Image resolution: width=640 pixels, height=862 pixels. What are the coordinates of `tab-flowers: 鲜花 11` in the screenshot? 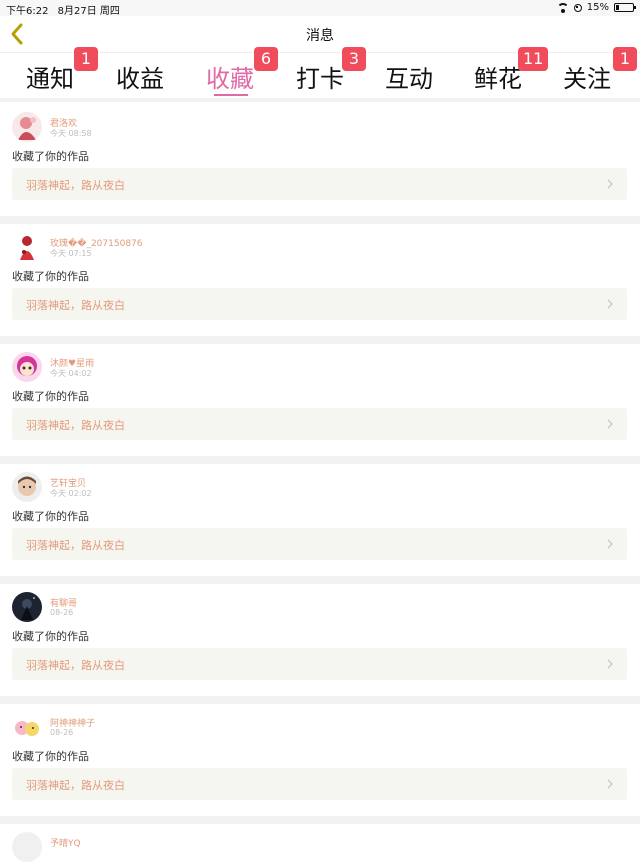 It's located at (511, 70).